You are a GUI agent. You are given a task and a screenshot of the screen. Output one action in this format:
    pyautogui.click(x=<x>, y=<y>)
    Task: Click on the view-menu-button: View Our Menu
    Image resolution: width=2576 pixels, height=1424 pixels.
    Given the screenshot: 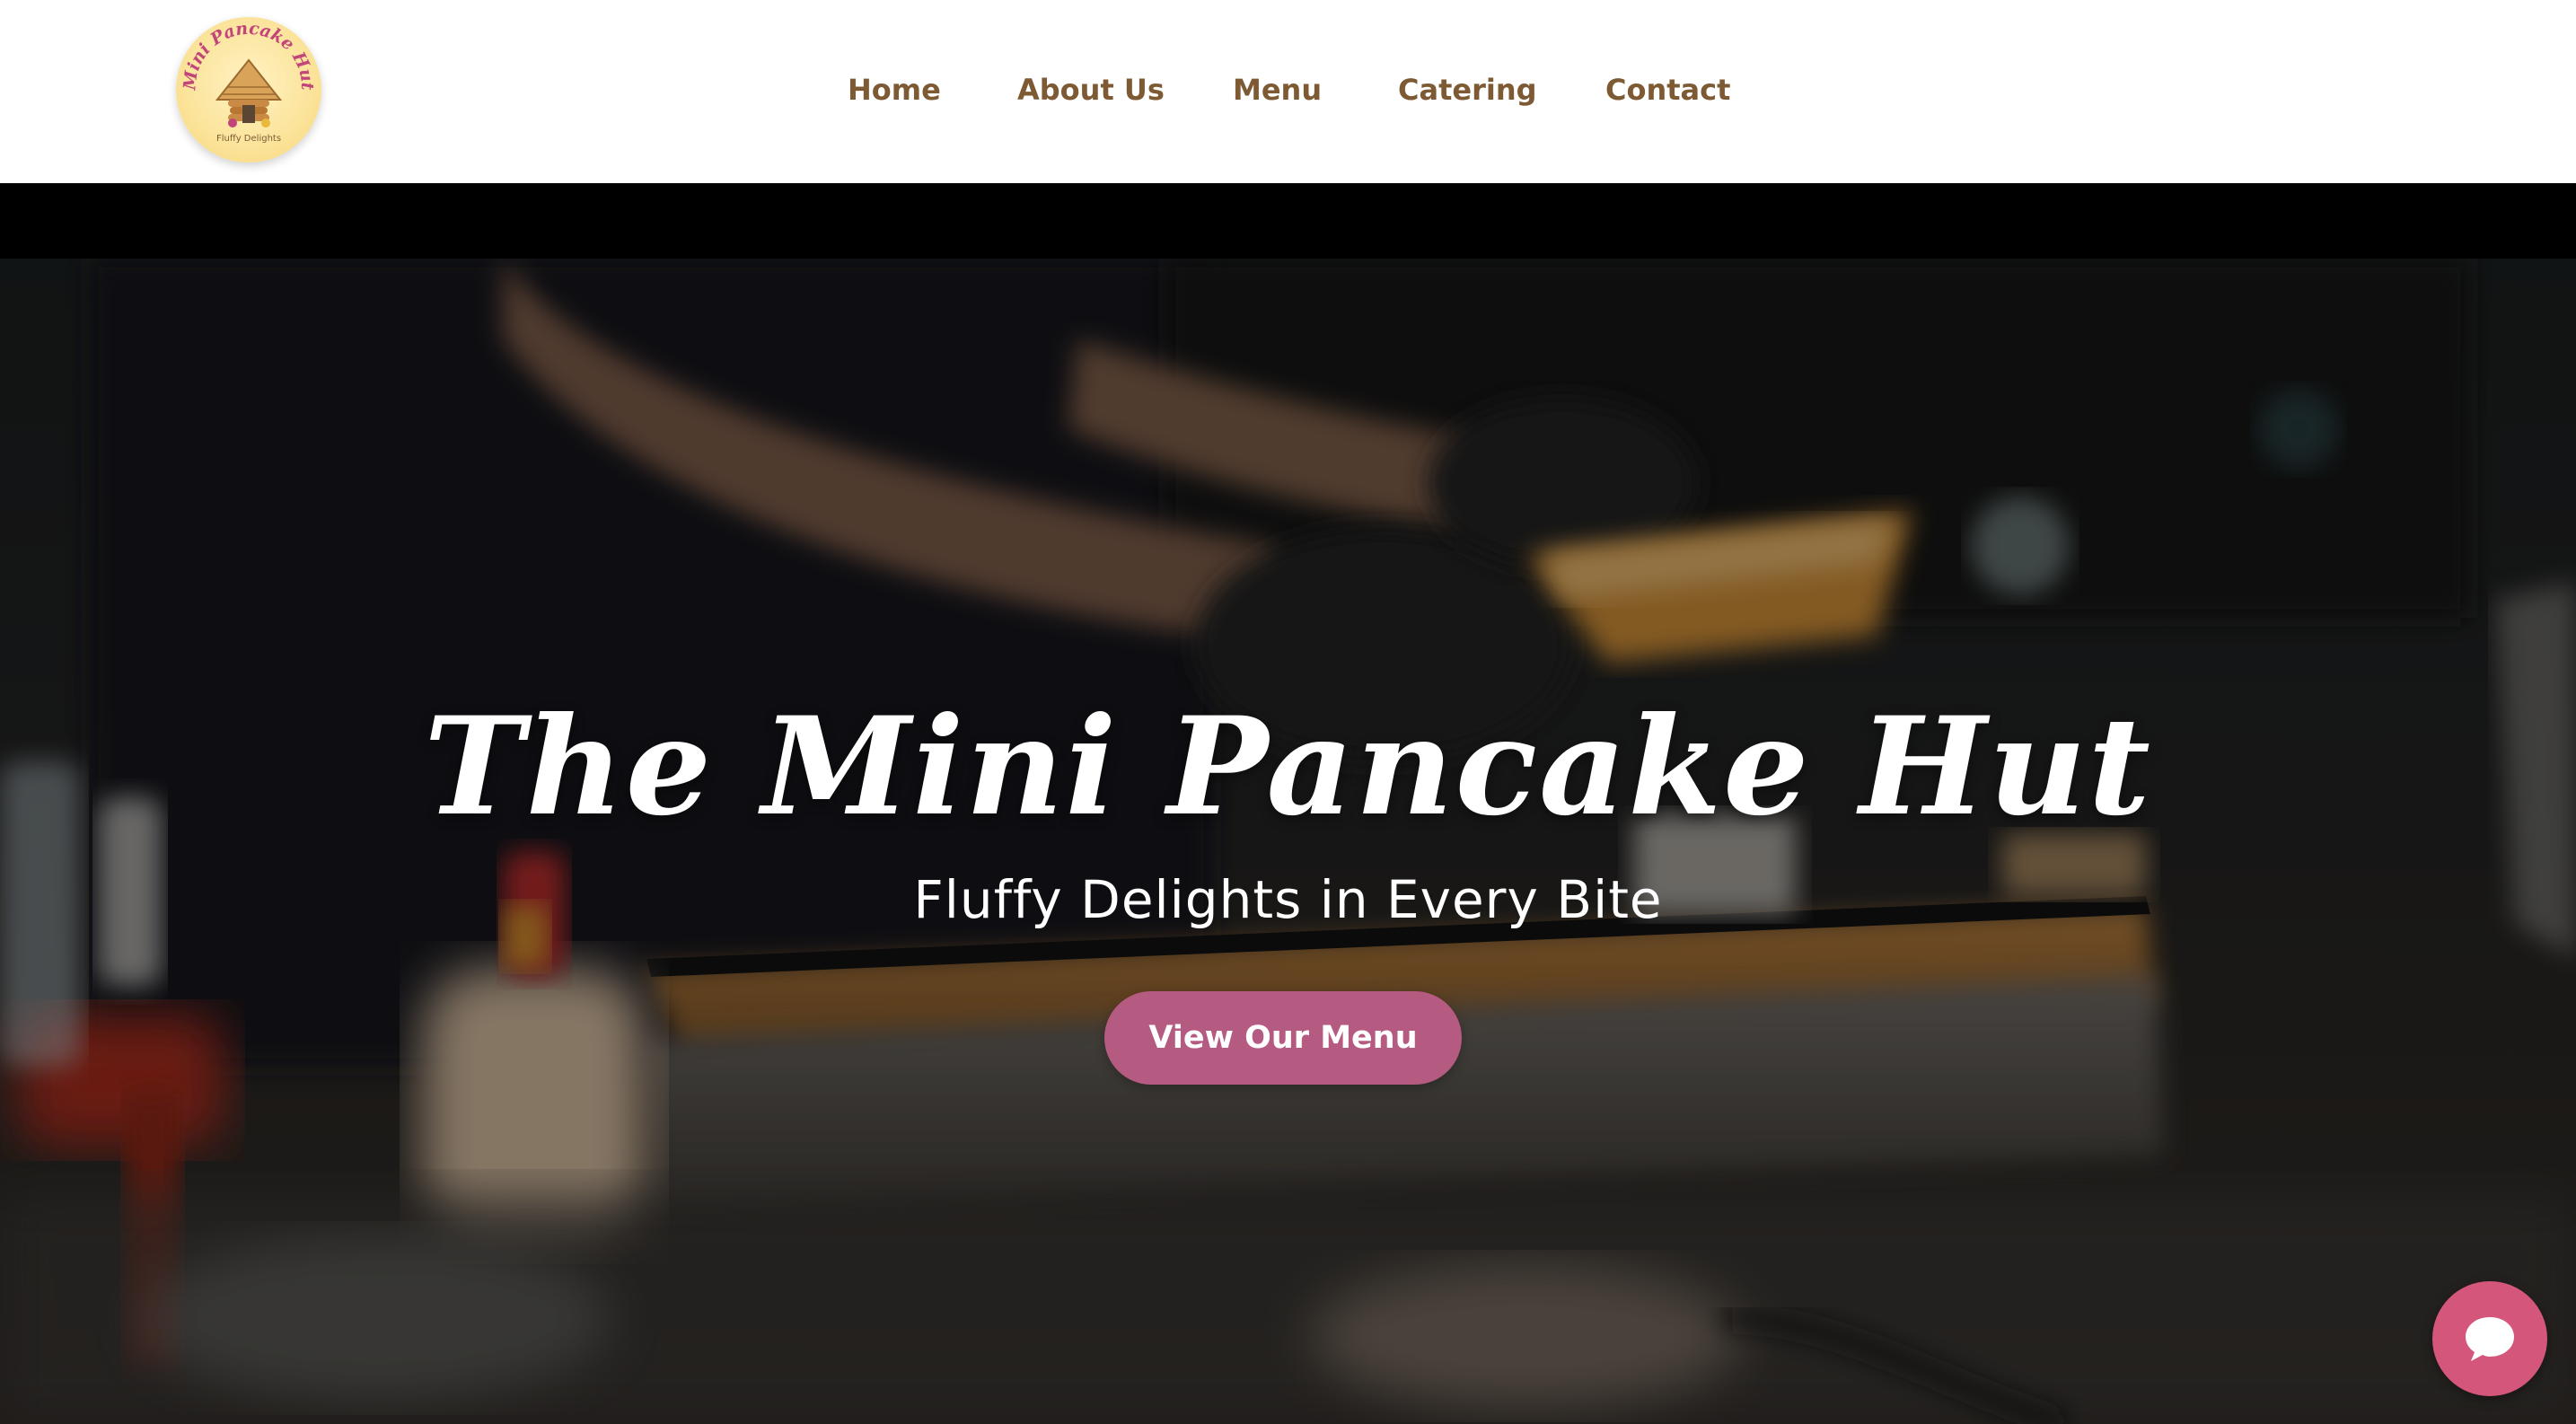 What is the action you would take?
    pyautogui.click(x=1283, y=1038)
    